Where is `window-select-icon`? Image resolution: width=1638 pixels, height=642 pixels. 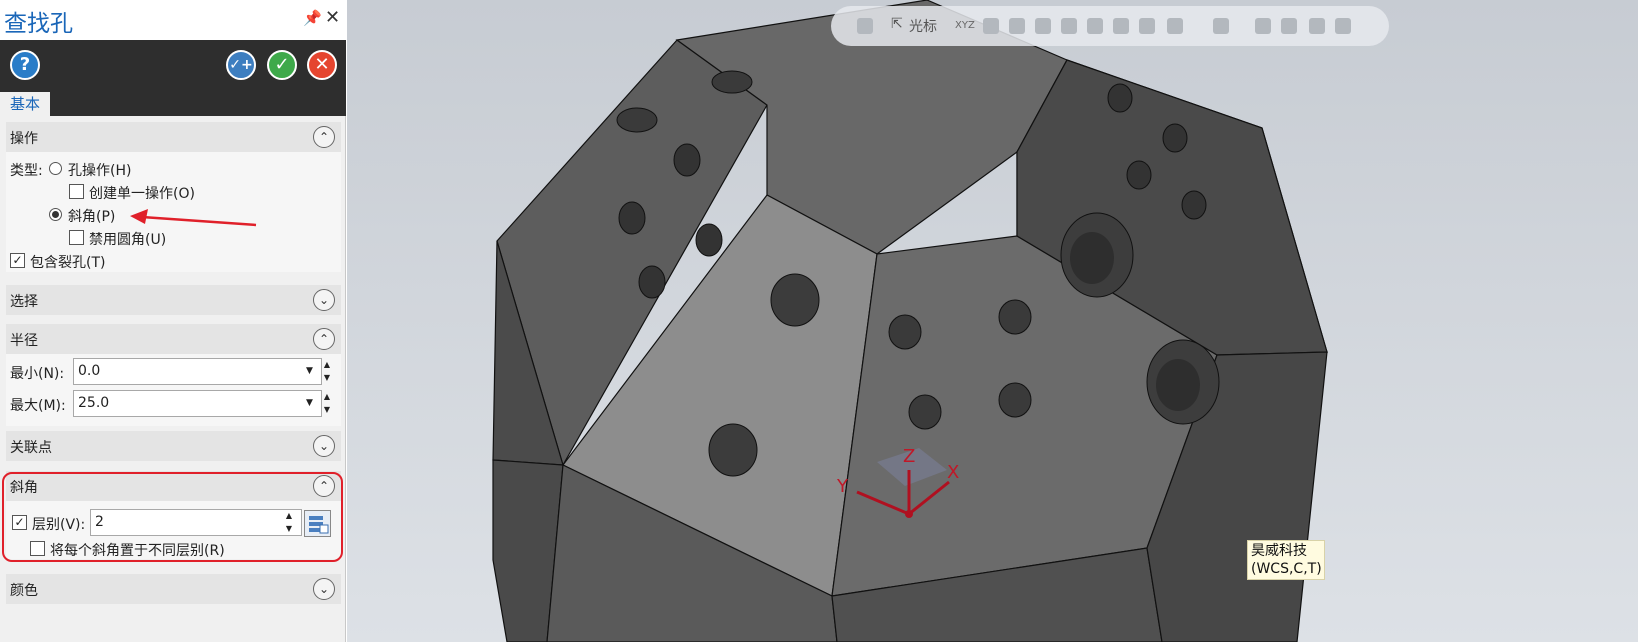
window-select-icon is located at coordinates (1221, 26).